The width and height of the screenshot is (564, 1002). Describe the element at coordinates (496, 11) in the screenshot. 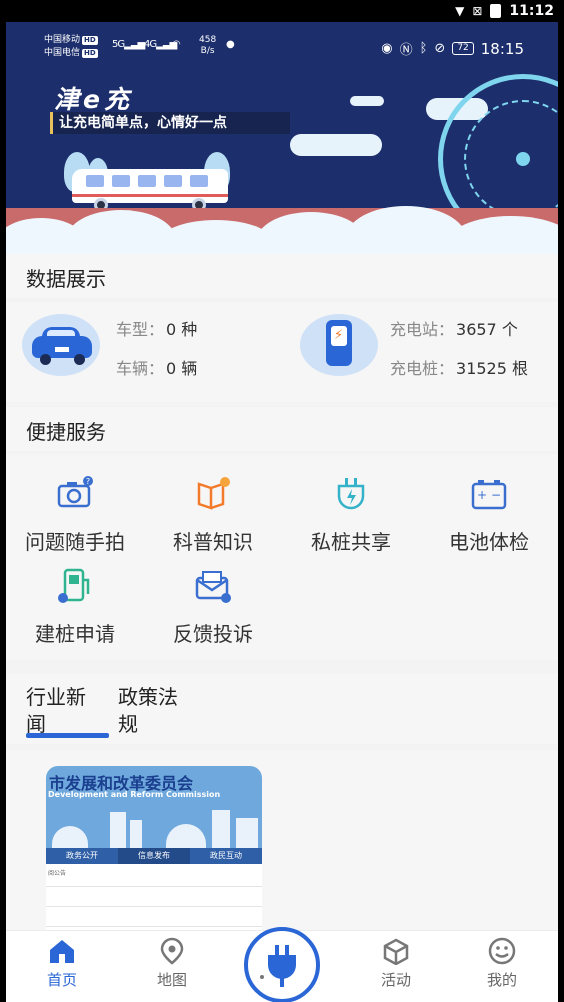

I see `battery-icon` at that location.